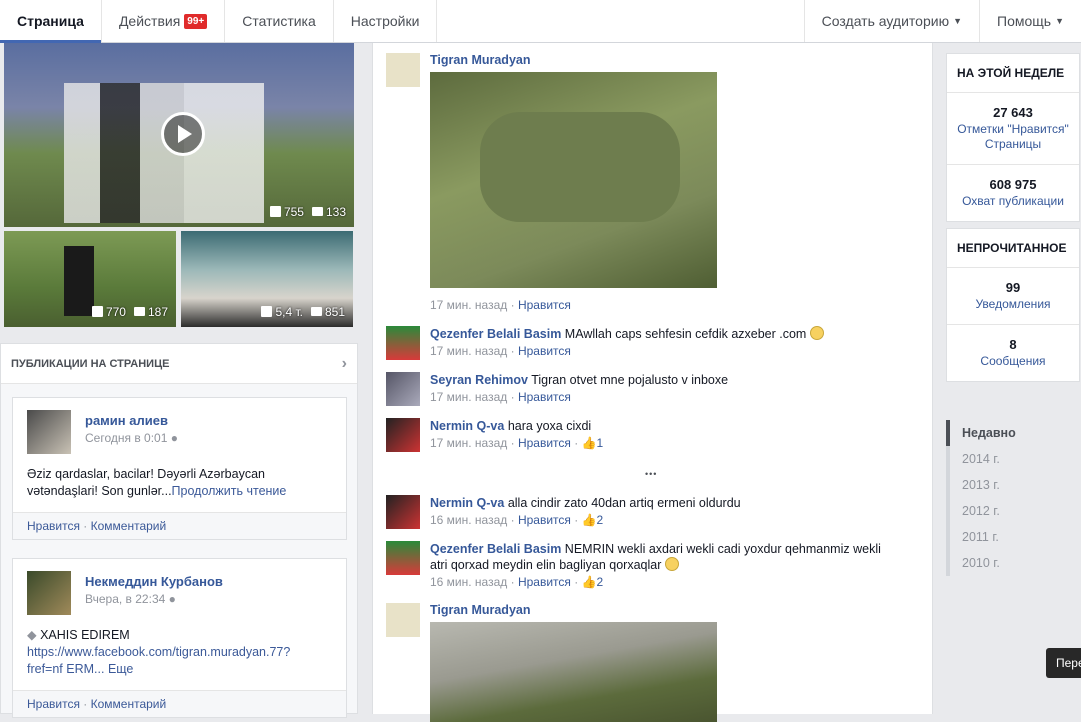  What do you see at coordinates (479, 380) in the screenshot?
I see `comment-author: Seyran Rehimov` at bounding box center [479, 380].